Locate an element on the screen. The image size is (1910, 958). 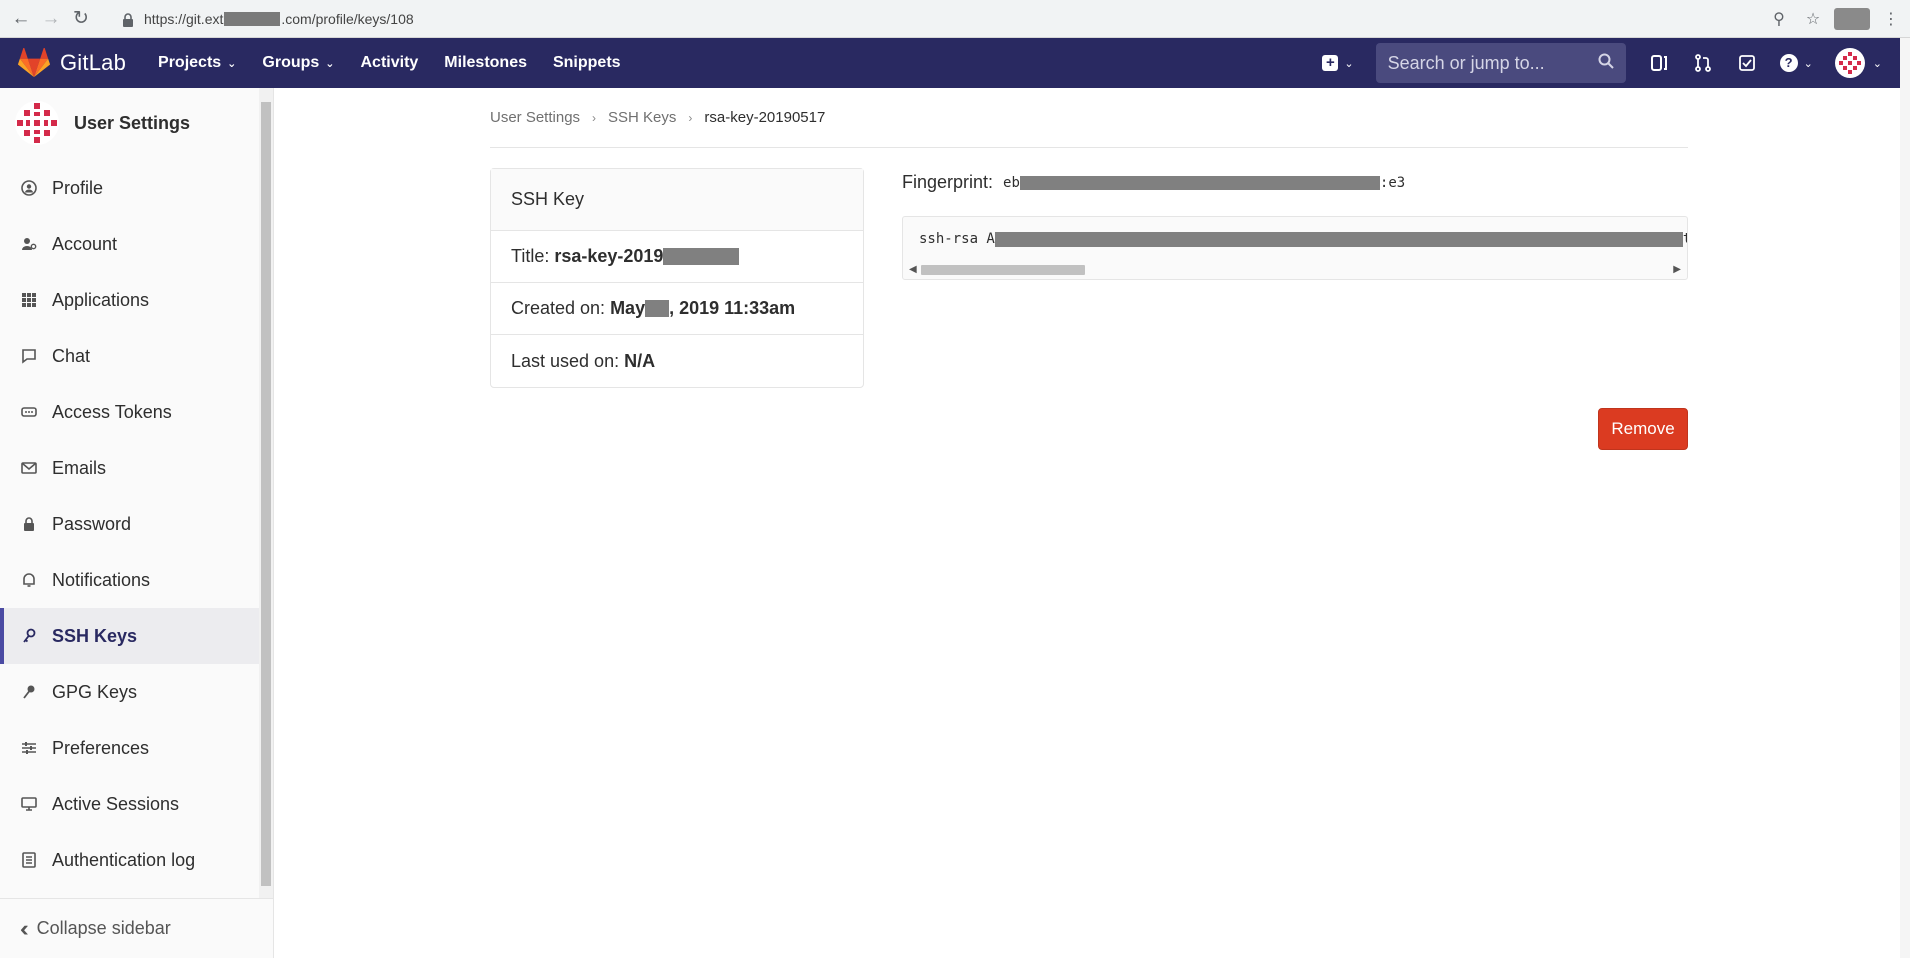
url-suffix: .com/profile/keys/108 is located at coordinates (347, 19).